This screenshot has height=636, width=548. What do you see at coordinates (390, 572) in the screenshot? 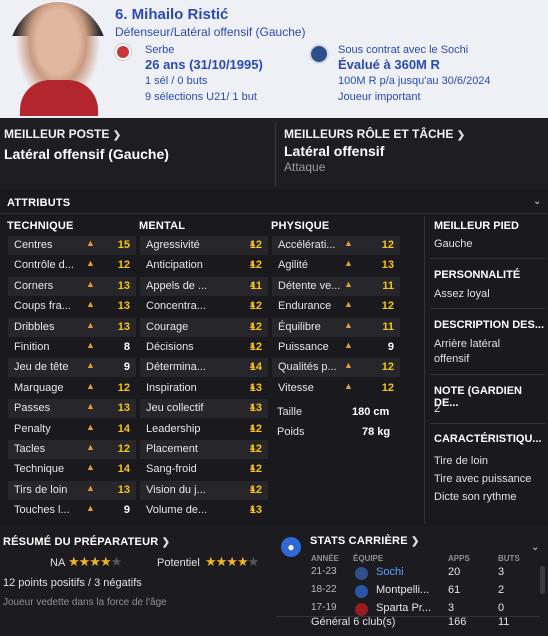
I see `career-team: Sochi` at bounding box center [390, 572].